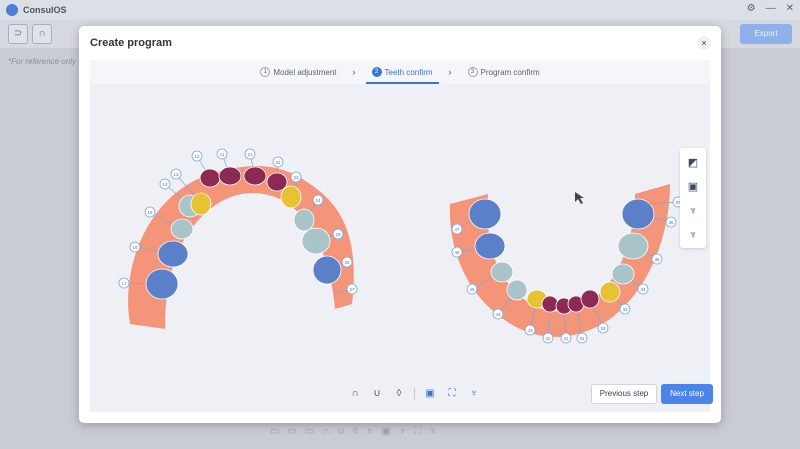 This screenshot has width=800, height=449. I want to click on tooth-icon-d: ♆, so click(433, 431).